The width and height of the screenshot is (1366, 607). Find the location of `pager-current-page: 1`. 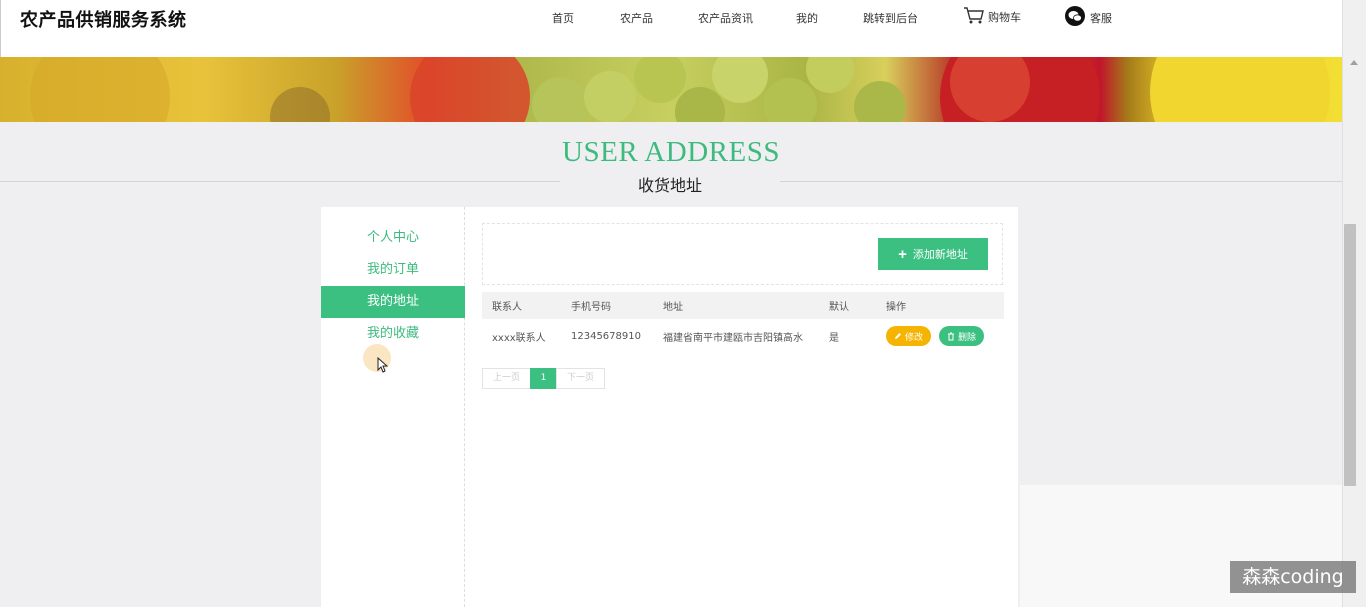

pager-current-page: 1 is located at coordinates (544, 378).